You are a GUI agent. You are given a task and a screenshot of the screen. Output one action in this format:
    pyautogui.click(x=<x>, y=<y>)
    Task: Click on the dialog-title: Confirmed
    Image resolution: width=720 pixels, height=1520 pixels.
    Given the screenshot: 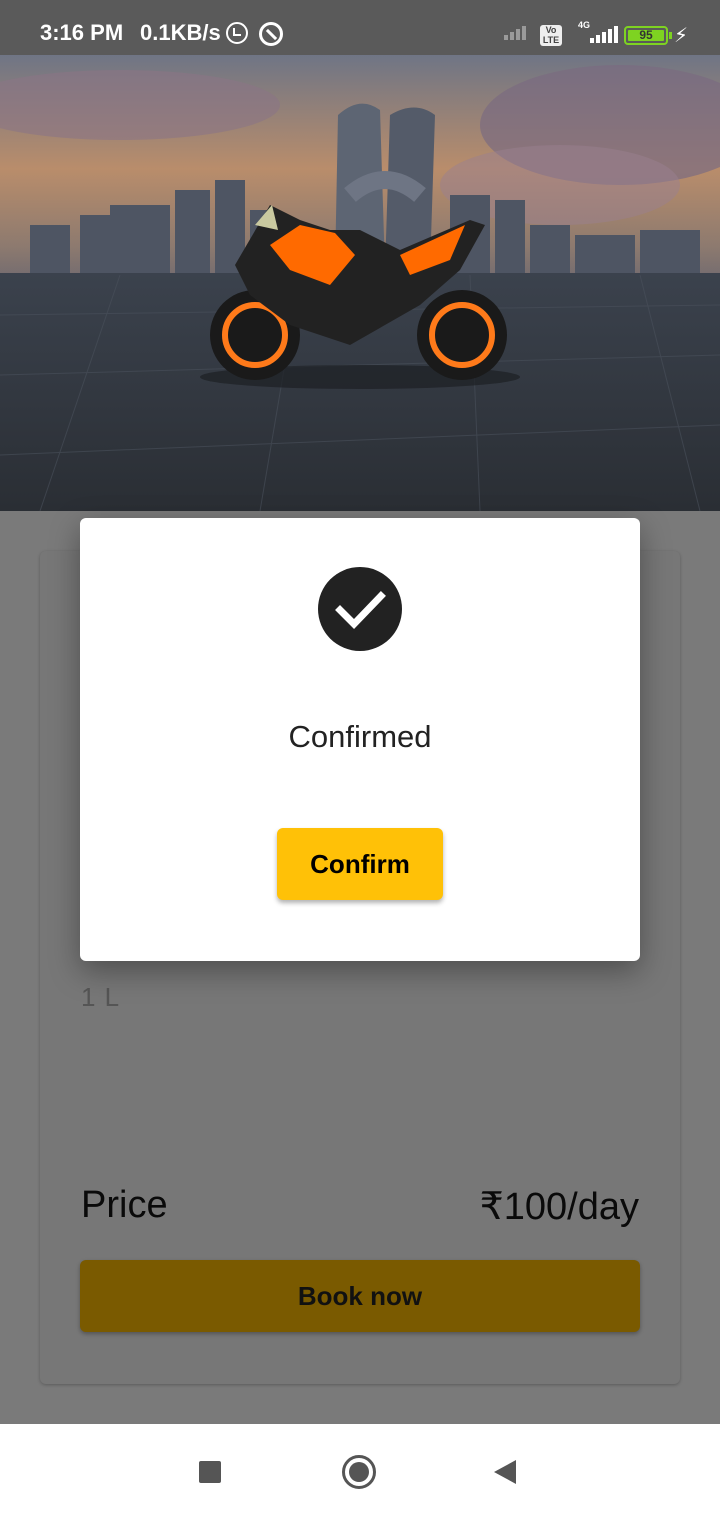 What is the action you would take?
    pyautogui.click(x=360, y=736)
    